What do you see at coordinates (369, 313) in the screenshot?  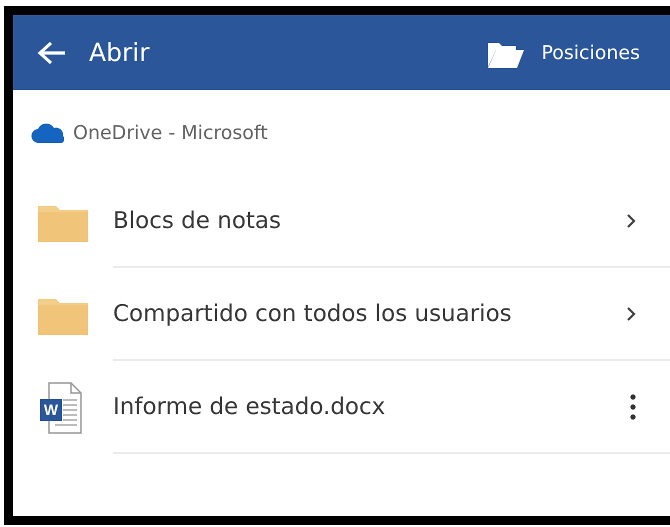 I see `file-name: Compartido con todos los usuarios` at bounding box center [369, 313].